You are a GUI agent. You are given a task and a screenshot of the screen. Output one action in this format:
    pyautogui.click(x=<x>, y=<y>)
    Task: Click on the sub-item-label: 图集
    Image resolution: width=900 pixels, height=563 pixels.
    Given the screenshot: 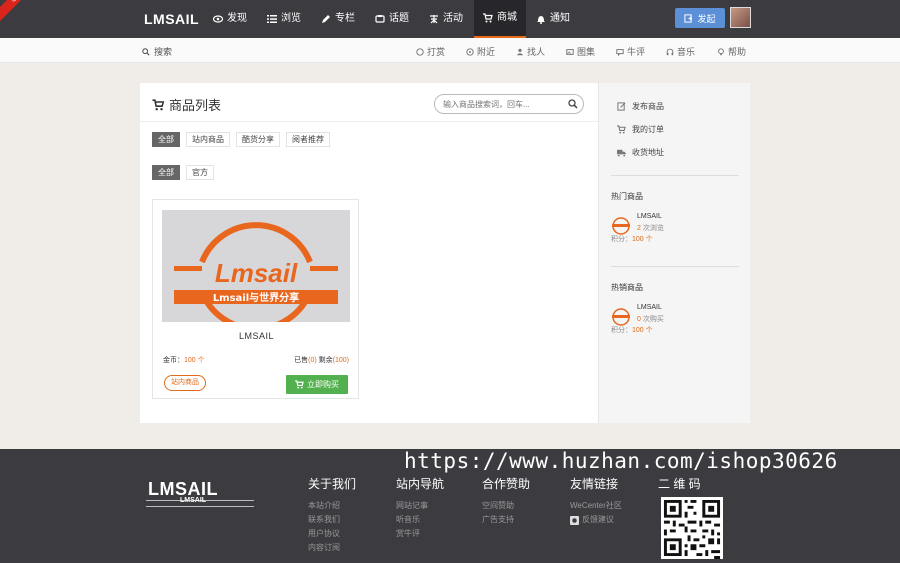 What is the action you would take?
    pyautogui.click(x=586, y=52)
    